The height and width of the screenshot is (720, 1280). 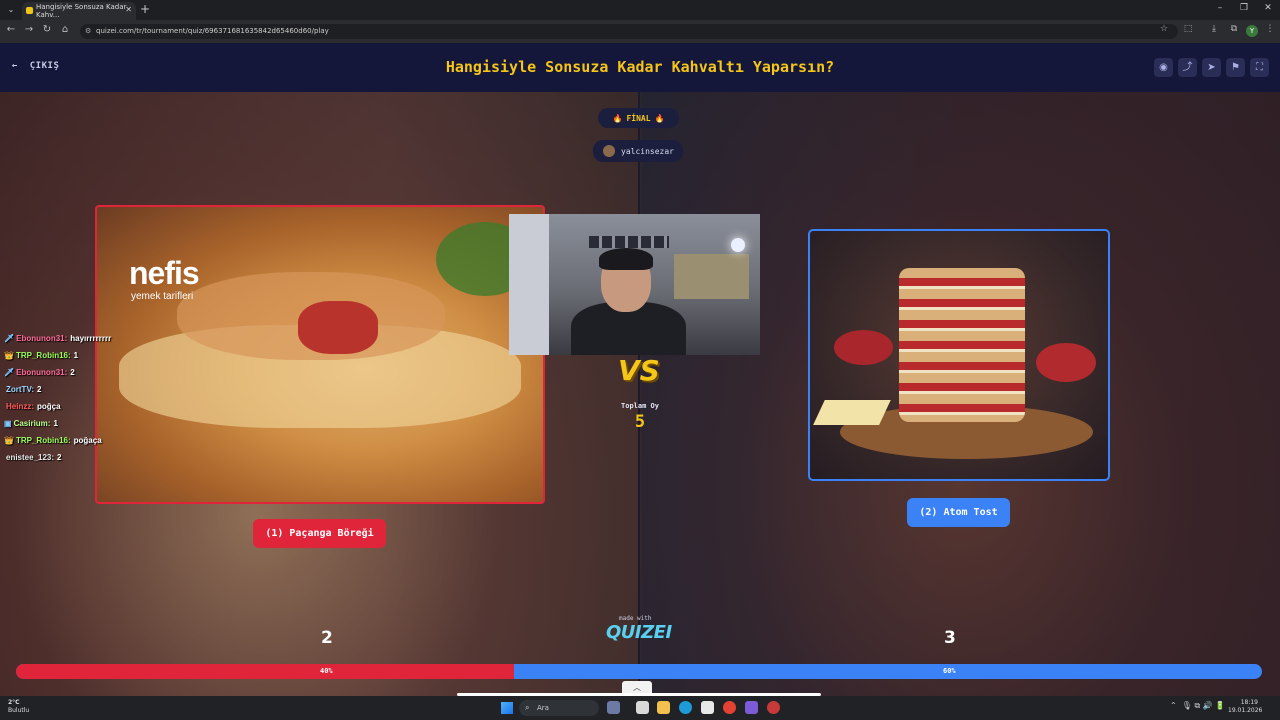 I want to click on browser-tab: Hangisiyle Sonsuza Kadar Kahv... ✕, so click(x=79, y=11).